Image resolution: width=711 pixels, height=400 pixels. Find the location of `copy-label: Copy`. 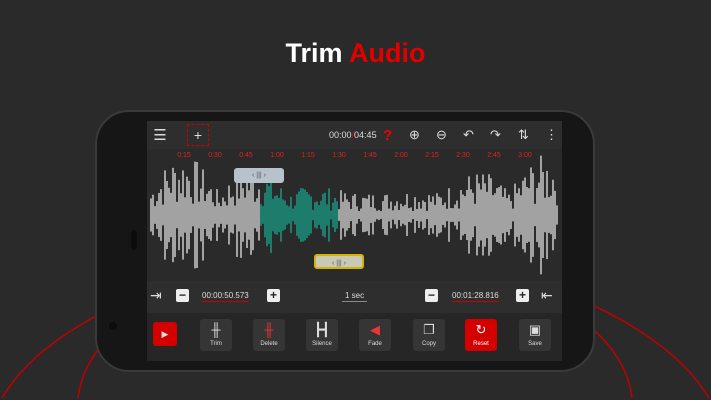

copy-label: Copy is located at coordinates (428, 344).